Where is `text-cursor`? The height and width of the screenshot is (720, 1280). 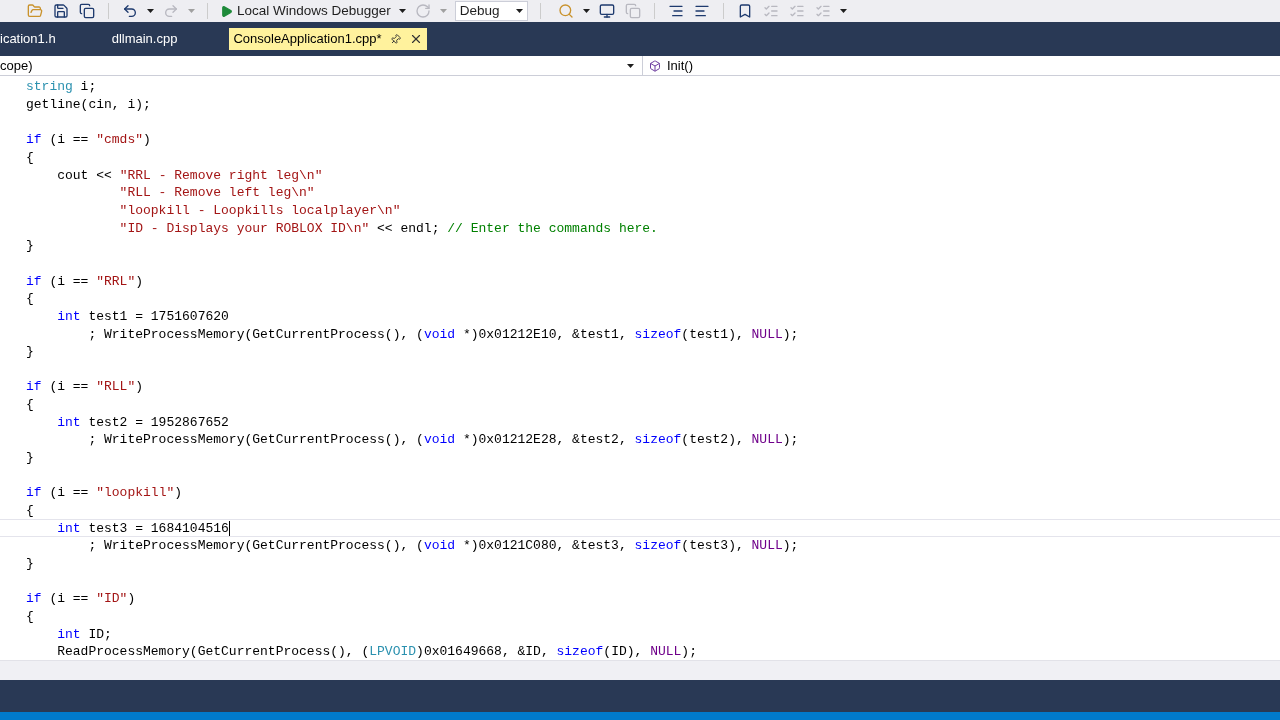 text-cursor is located at coordinates (229, 528).